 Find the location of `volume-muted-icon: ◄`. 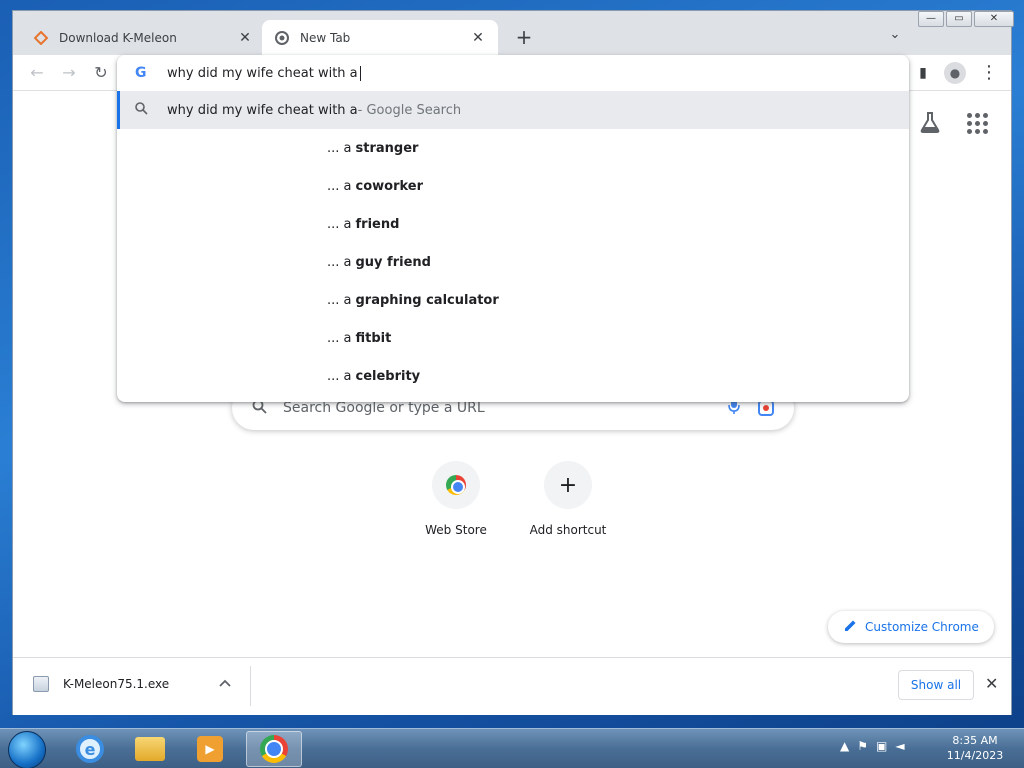

volume-muted-icon: ◄ is located at coordinates (899, 746).